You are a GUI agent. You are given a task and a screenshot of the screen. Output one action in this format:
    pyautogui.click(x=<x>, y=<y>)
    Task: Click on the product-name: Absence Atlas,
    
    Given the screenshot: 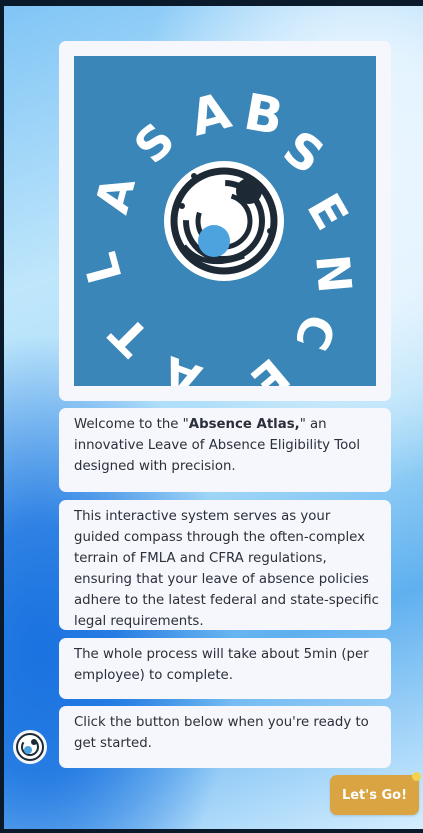 What is the action you would take?
    pyautogui.click(x=244, y=424)
    